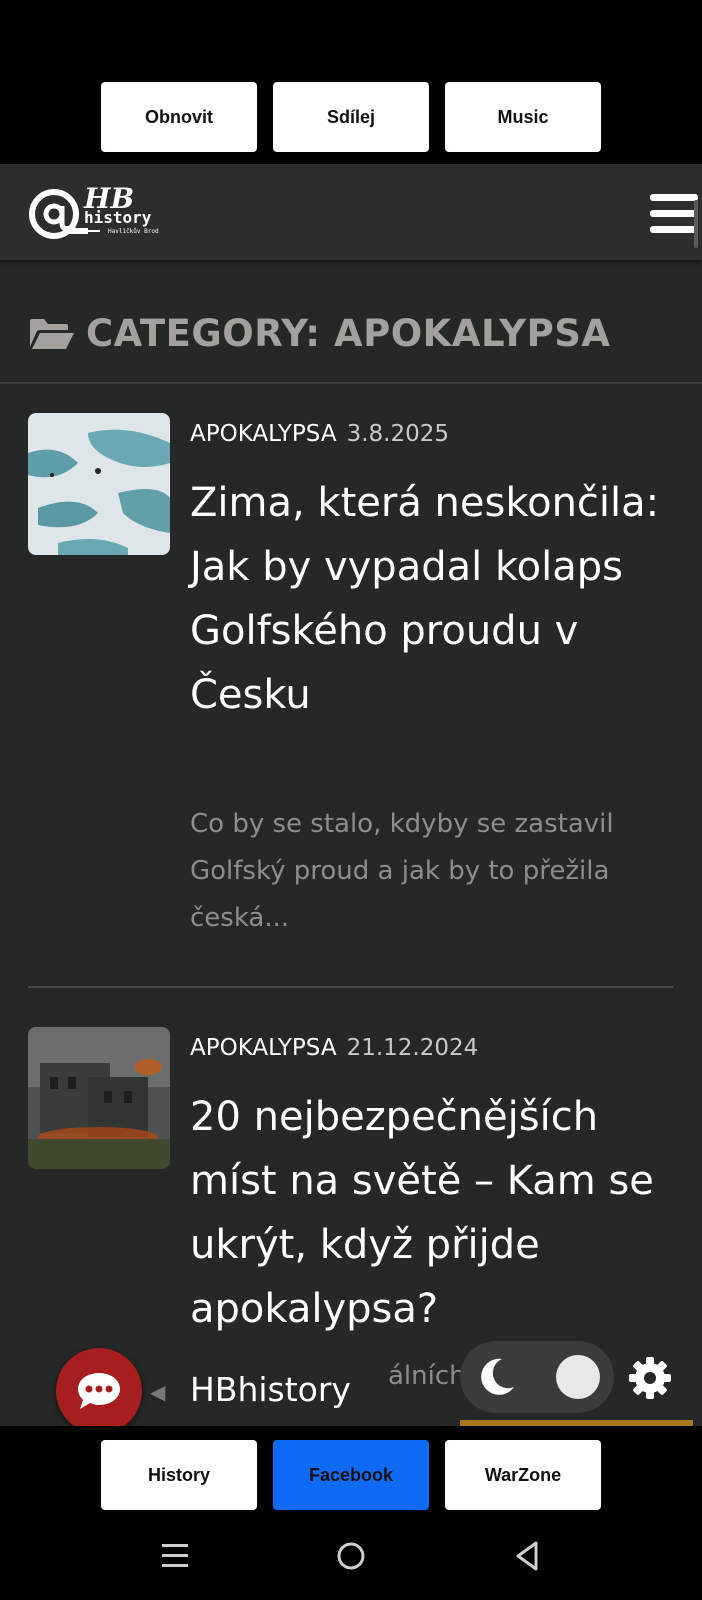  Describe the element at coordinates (351, 1475) in the screenshot. I see `facebook-button: Facebook` at that location.